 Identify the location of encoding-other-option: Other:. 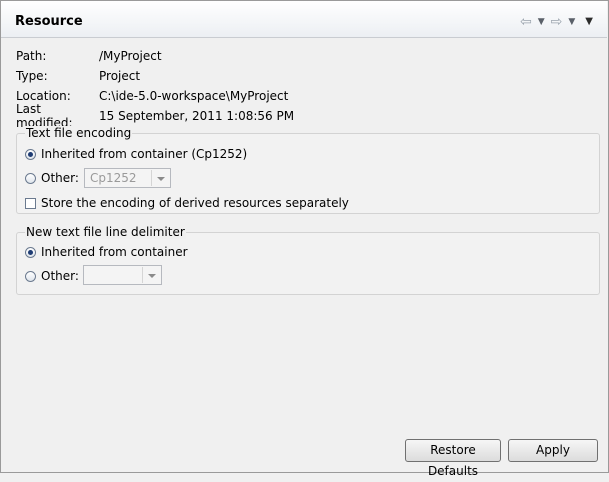
(52, 178).